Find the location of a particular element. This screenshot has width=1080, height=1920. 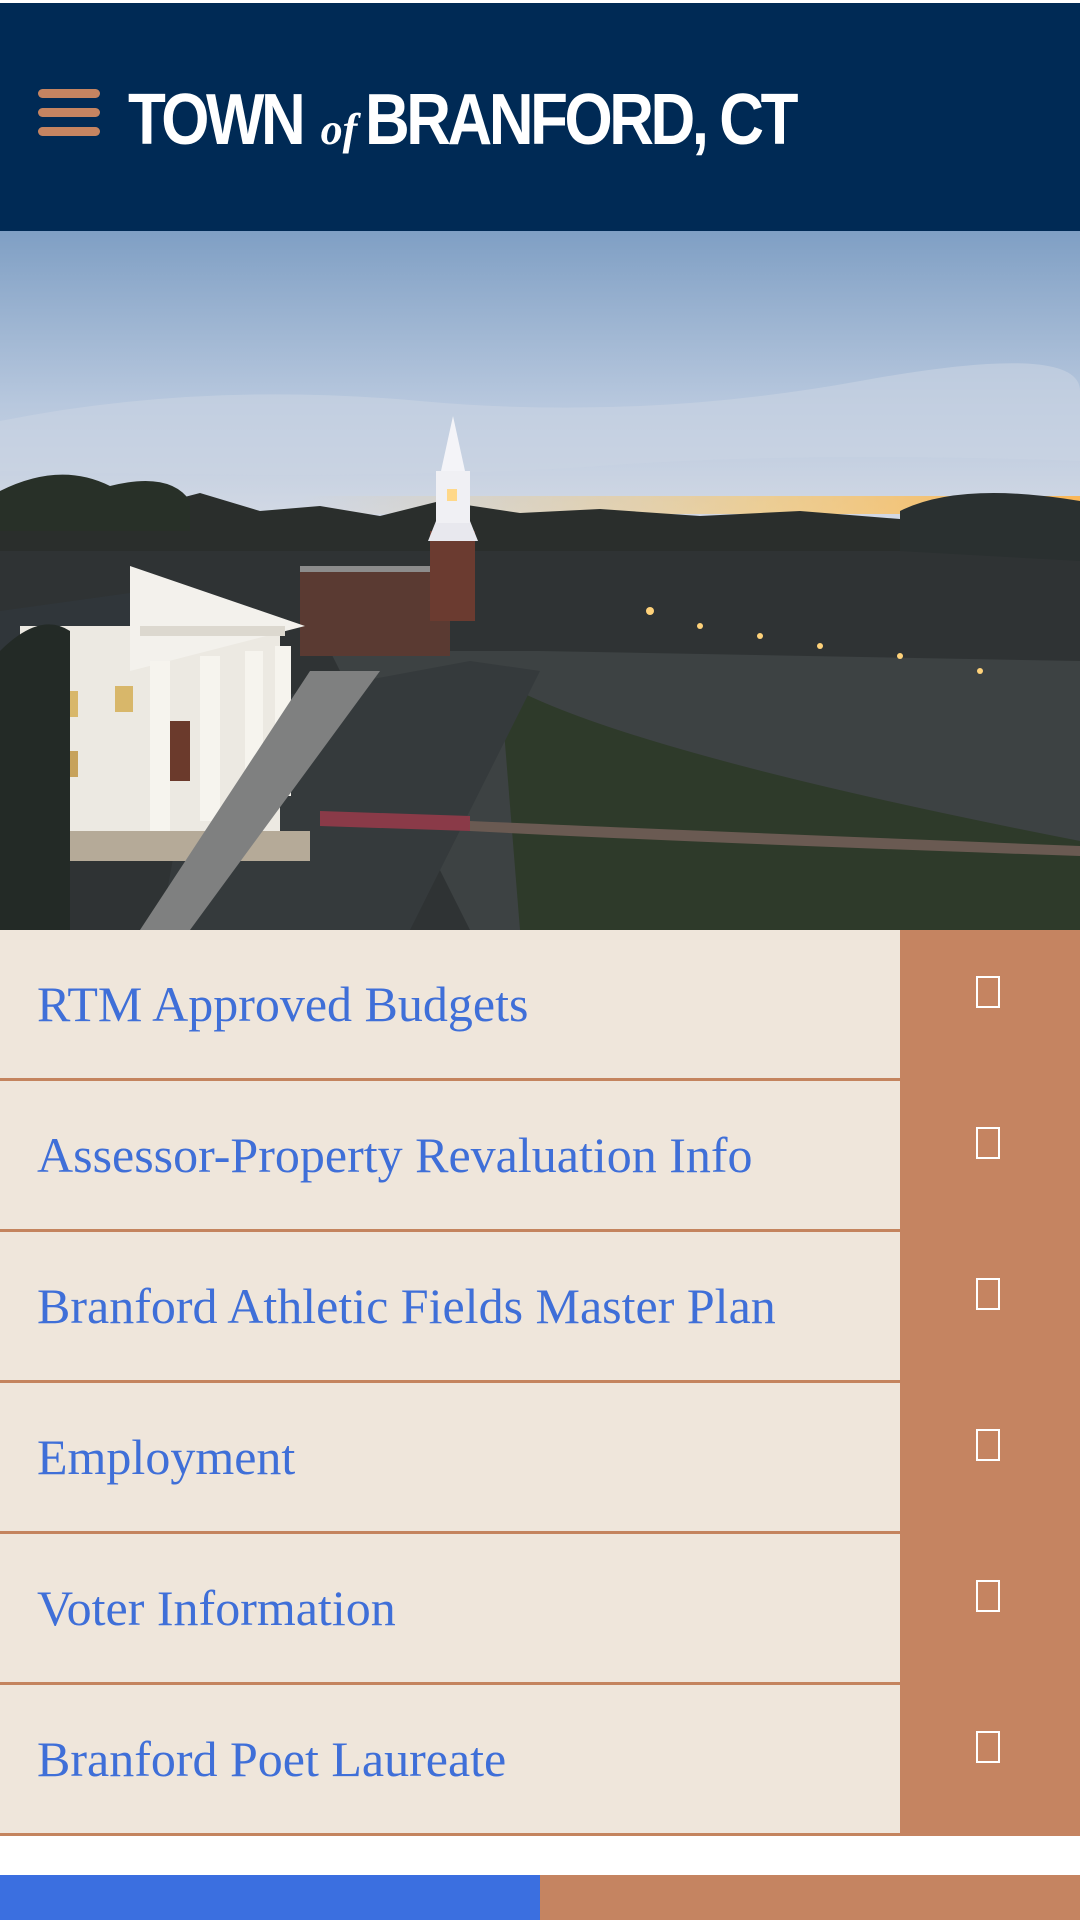

quick-link-employment: Employment is located at coordinates (450, 1458).